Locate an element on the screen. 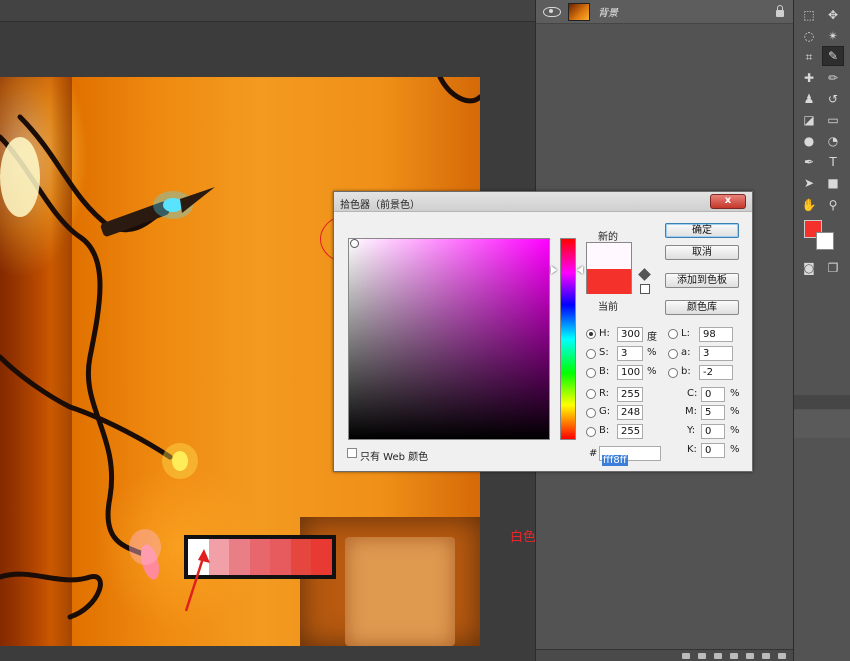 The width and height of the screenshot is (850, 661). tools-divider is located at coordinates (822, 402).